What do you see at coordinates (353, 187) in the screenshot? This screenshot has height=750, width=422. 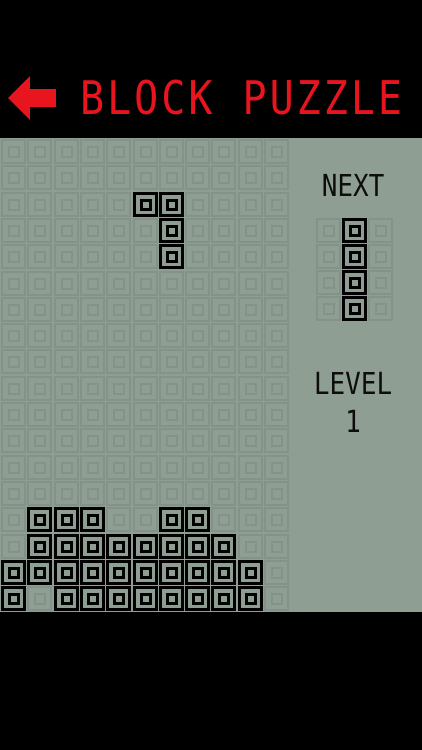 I see `next-label: NEXT` at bounding box center [353, 187].